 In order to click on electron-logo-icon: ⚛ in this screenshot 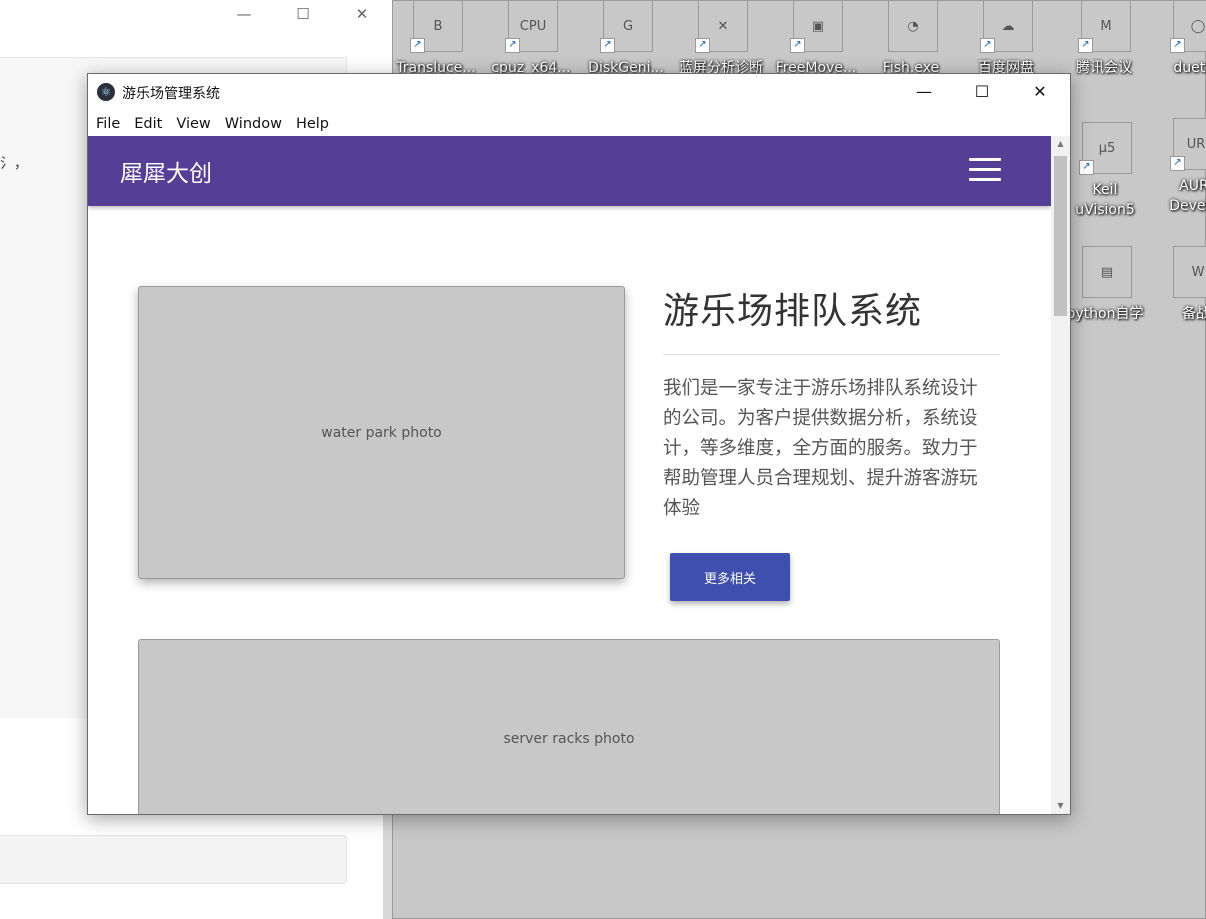, I will do `click(106, 92)`.